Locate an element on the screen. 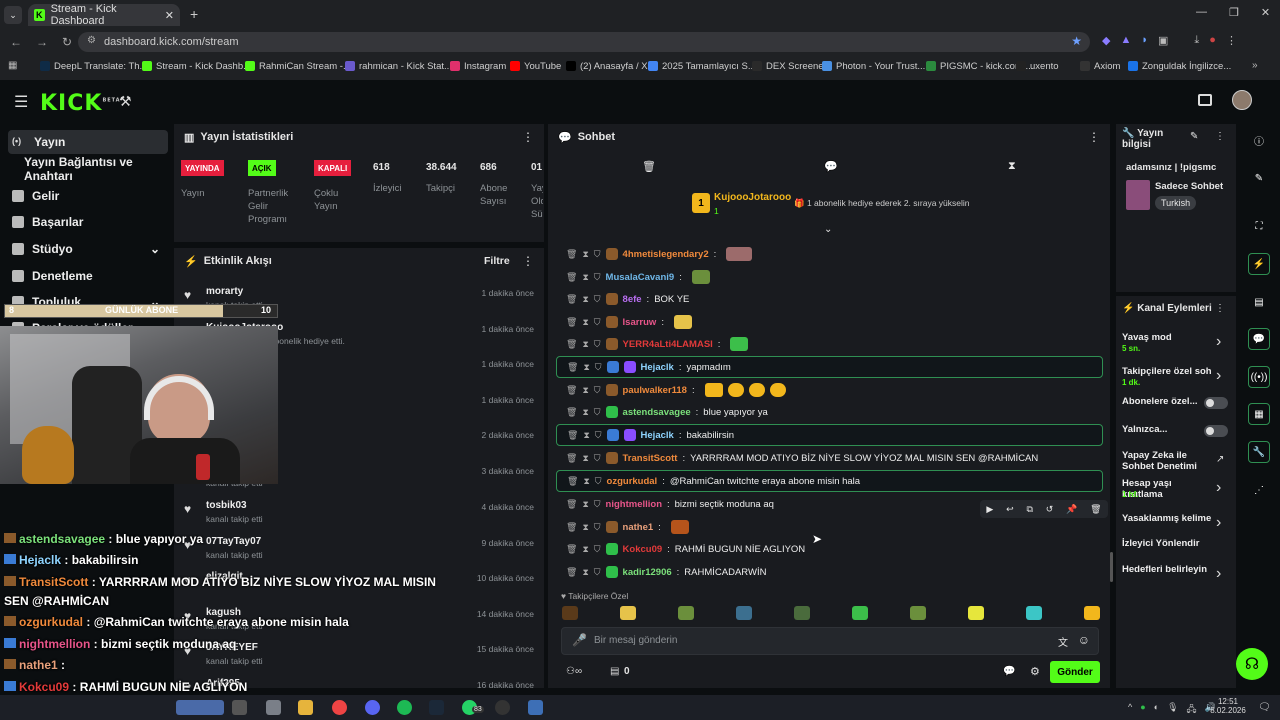  network-icon: 🖧 is located at coordinates (1192, 710).